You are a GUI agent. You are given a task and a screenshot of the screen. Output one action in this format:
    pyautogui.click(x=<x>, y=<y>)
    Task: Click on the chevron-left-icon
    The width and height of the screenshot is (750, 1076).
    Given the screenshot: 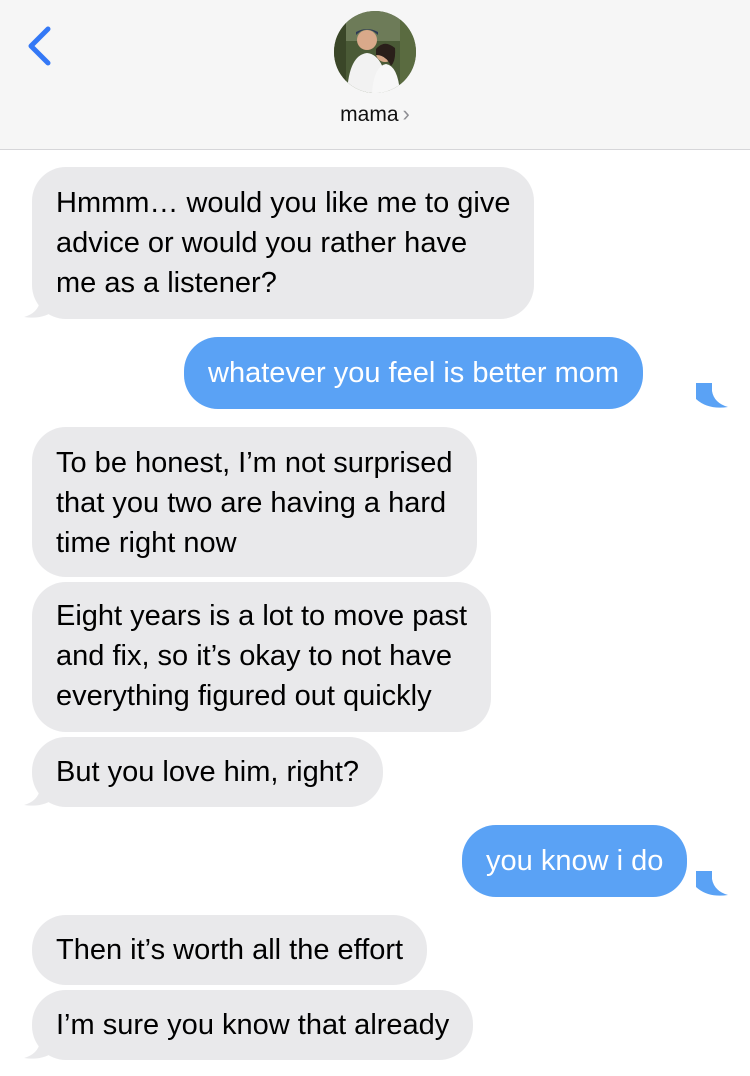 What is the action you would take?
    pyautogui.click(x=39, y=46)
    